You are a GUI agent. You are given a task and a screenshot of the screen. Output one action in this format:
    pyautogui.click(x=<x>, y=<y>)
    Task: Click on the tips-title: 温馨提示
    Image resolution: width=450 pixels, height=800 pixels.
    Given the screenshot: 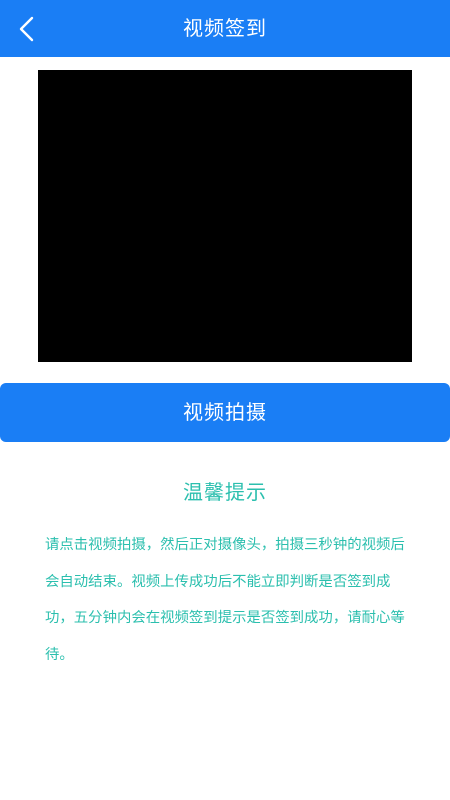 What is the action you would take?
    pyautogui.click(x=225, y=492)
    